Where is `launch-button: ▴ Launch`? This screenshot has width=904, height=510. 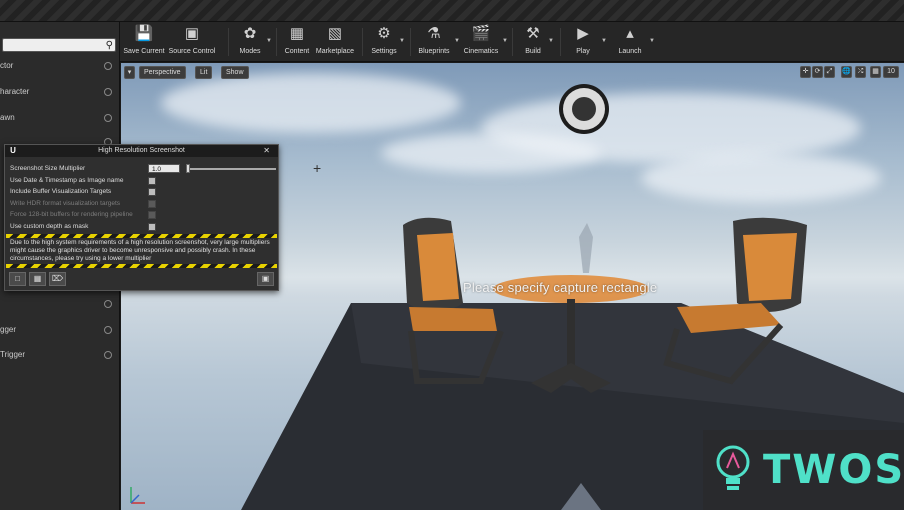 launch-button: ▴ Launch is located at coordinates (630, 42).